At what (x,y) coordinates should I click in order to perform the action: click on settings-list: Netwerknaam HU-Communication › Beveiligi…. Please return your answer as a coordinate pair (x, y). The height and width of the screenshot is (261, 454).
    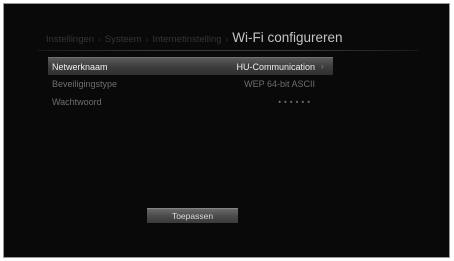
    Looking at the image, I should click on (190, 84).